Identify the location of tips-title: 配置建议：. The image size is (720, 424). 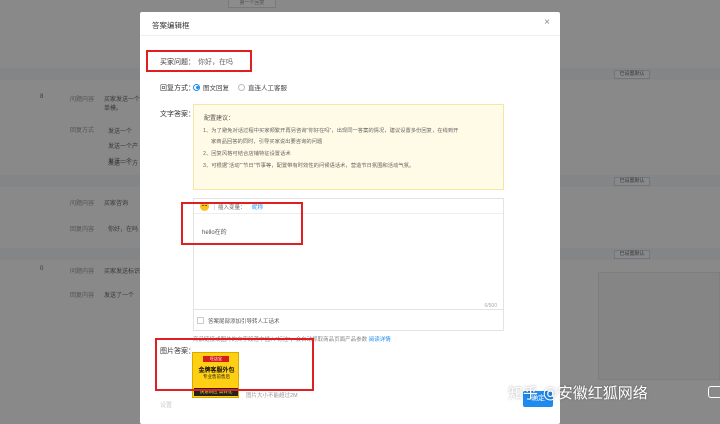
(219, 119).